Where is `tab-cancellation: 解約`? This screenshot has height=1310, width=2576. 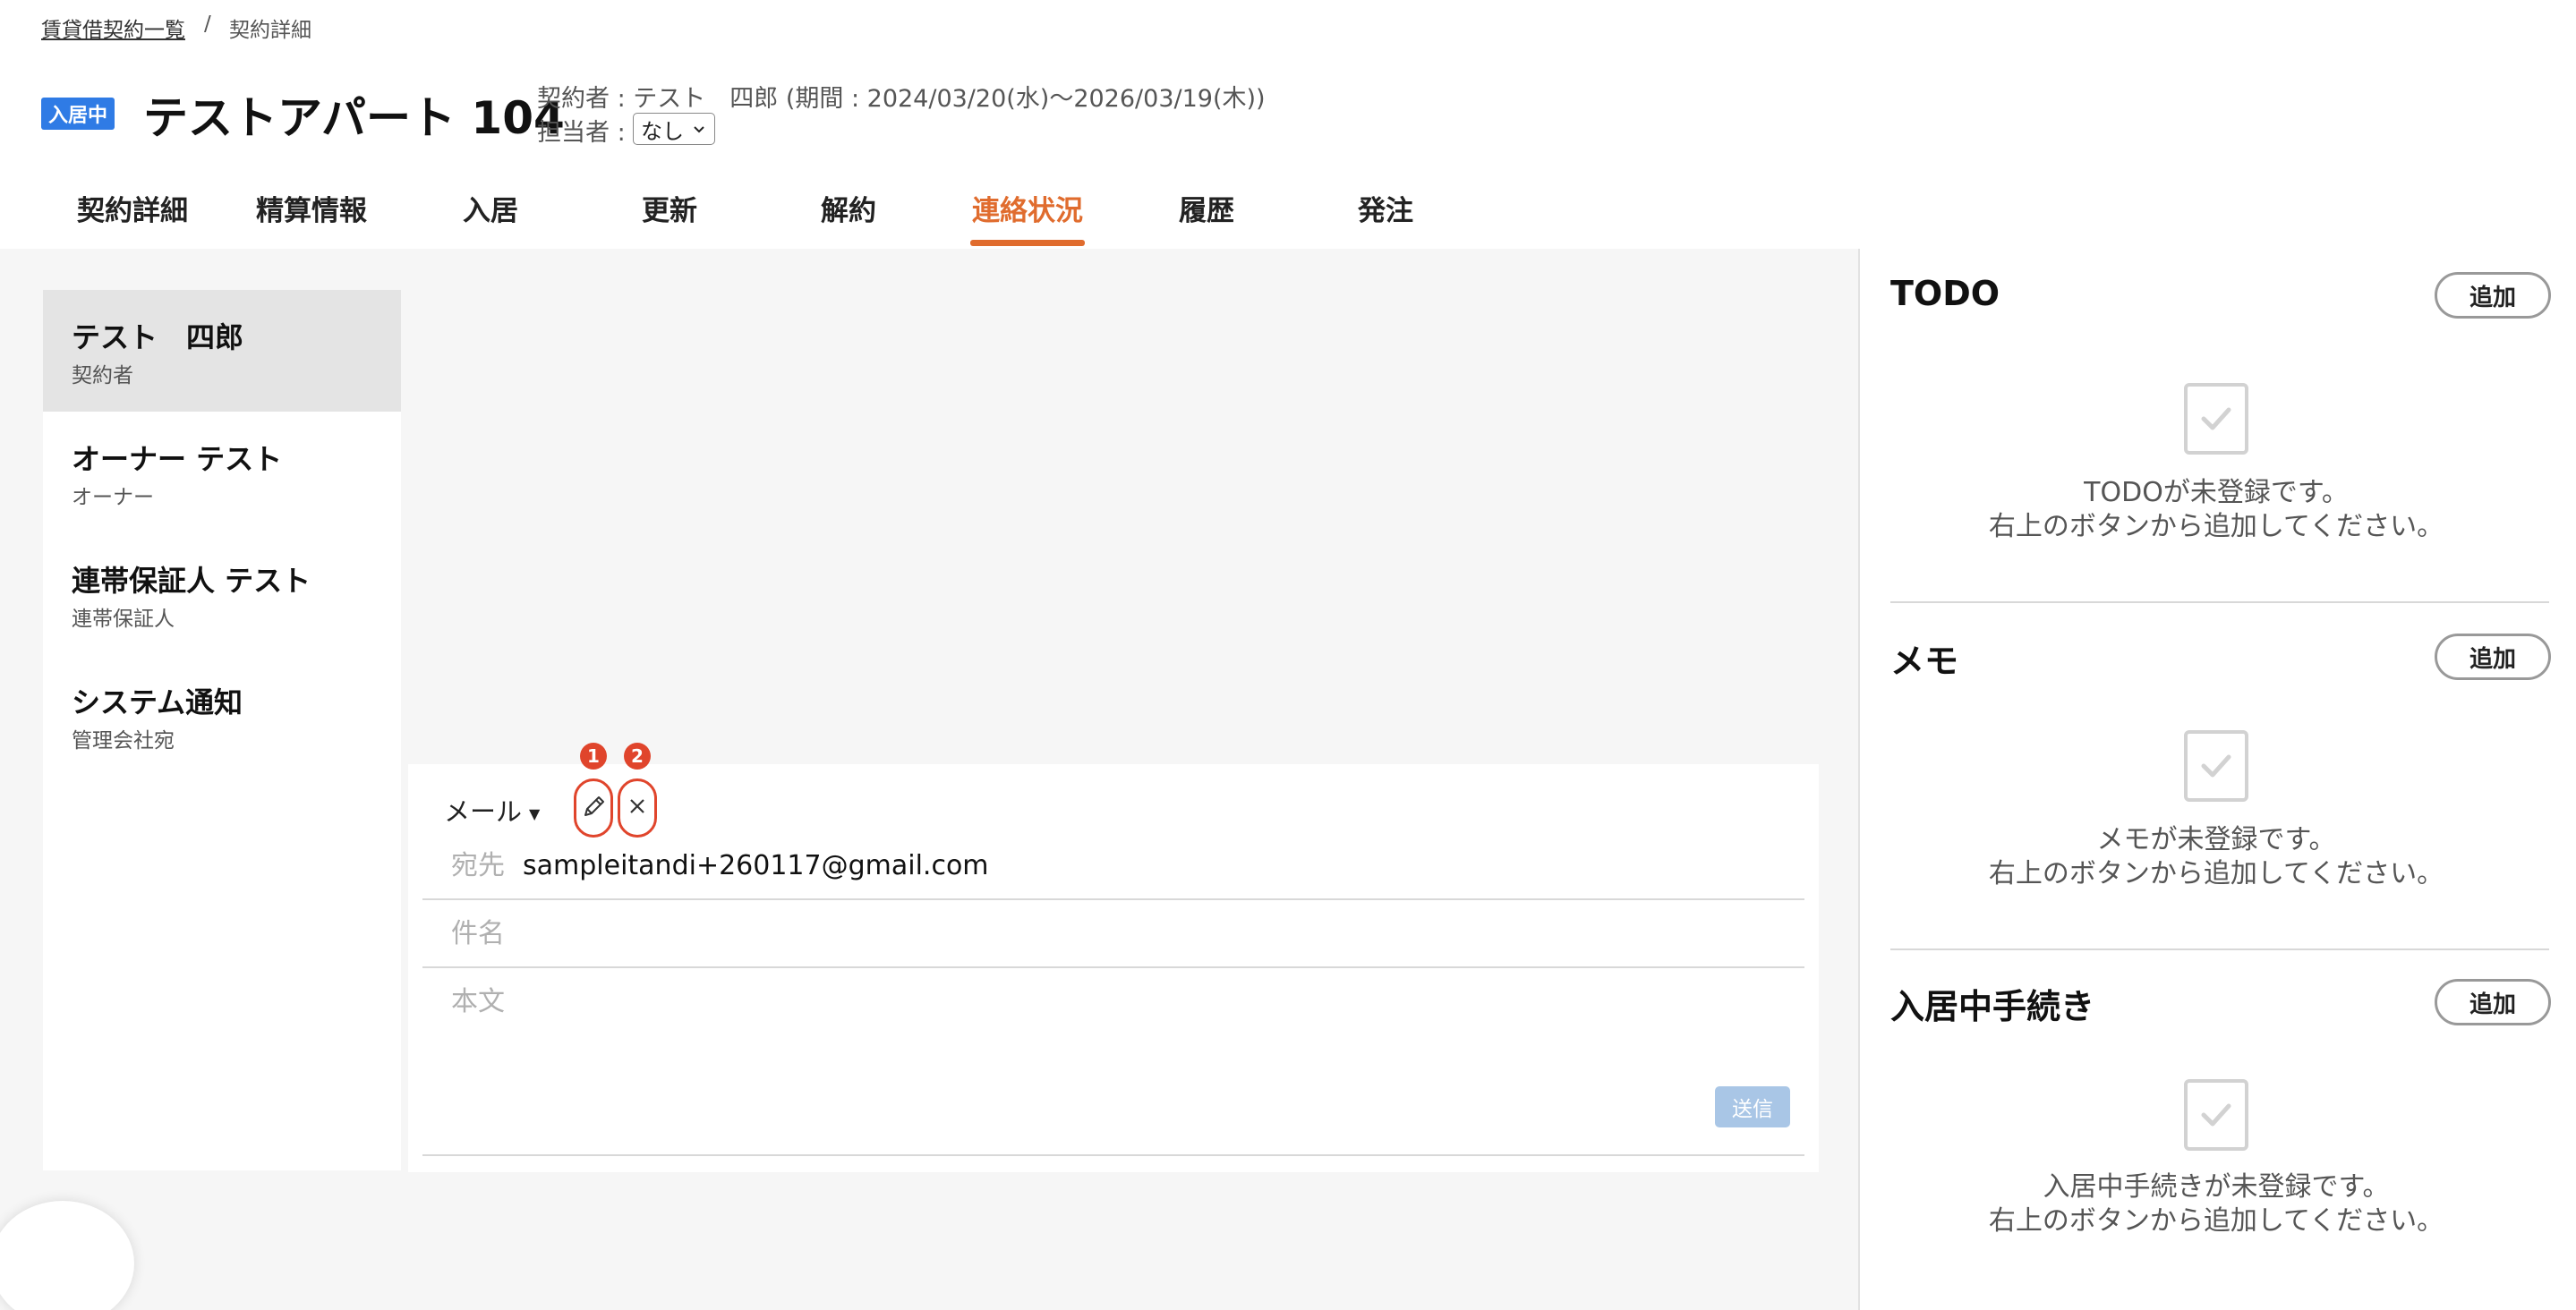
tab-cancellation: 解約 is located at coordinates (848, 218).